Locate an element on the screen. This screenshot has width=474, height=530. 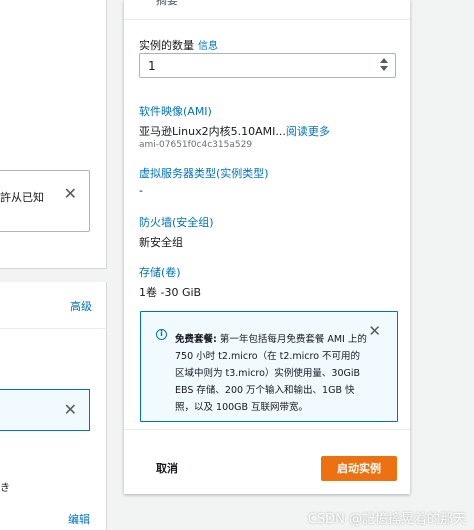
instance-count-value: 1 is located at coordinates (152, 66).